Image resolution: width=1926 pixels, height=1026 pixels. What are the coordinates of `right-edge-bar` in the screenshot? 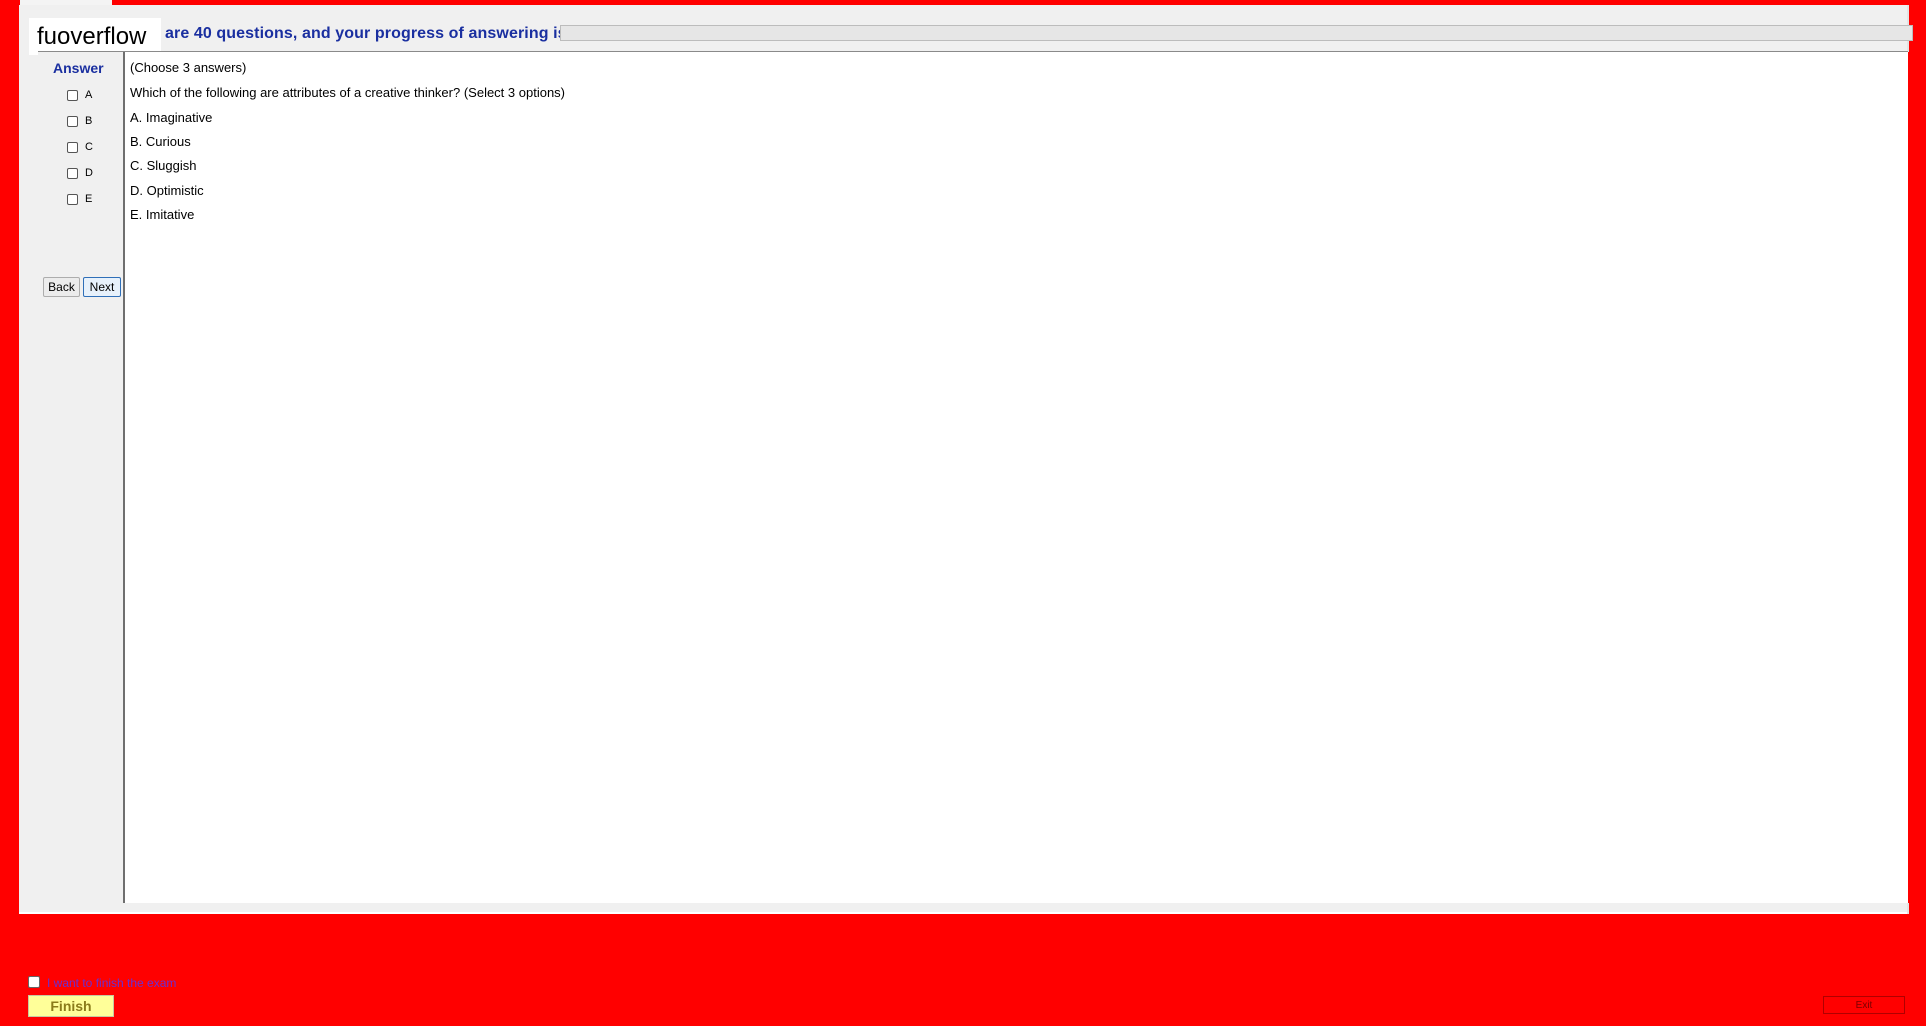 It's located at (1910, 477).